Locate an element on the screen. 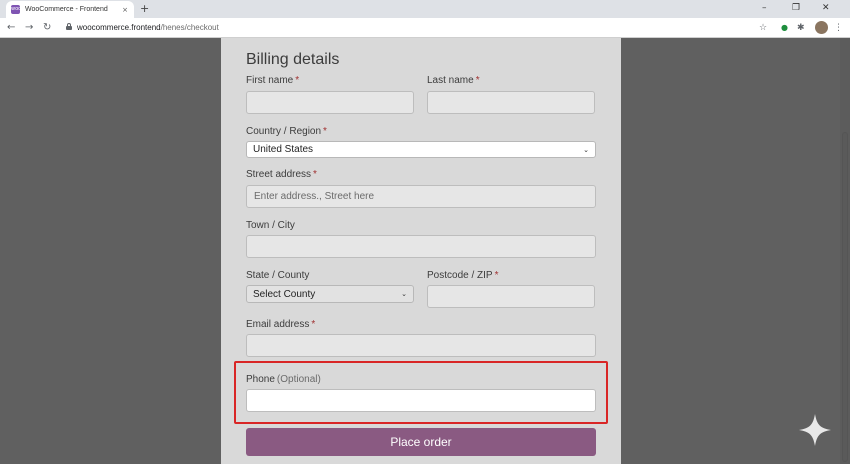 Image resolution: width=850 pixels, height=464 pixels. new-tab-button: + is located at coordinates (144, 9).